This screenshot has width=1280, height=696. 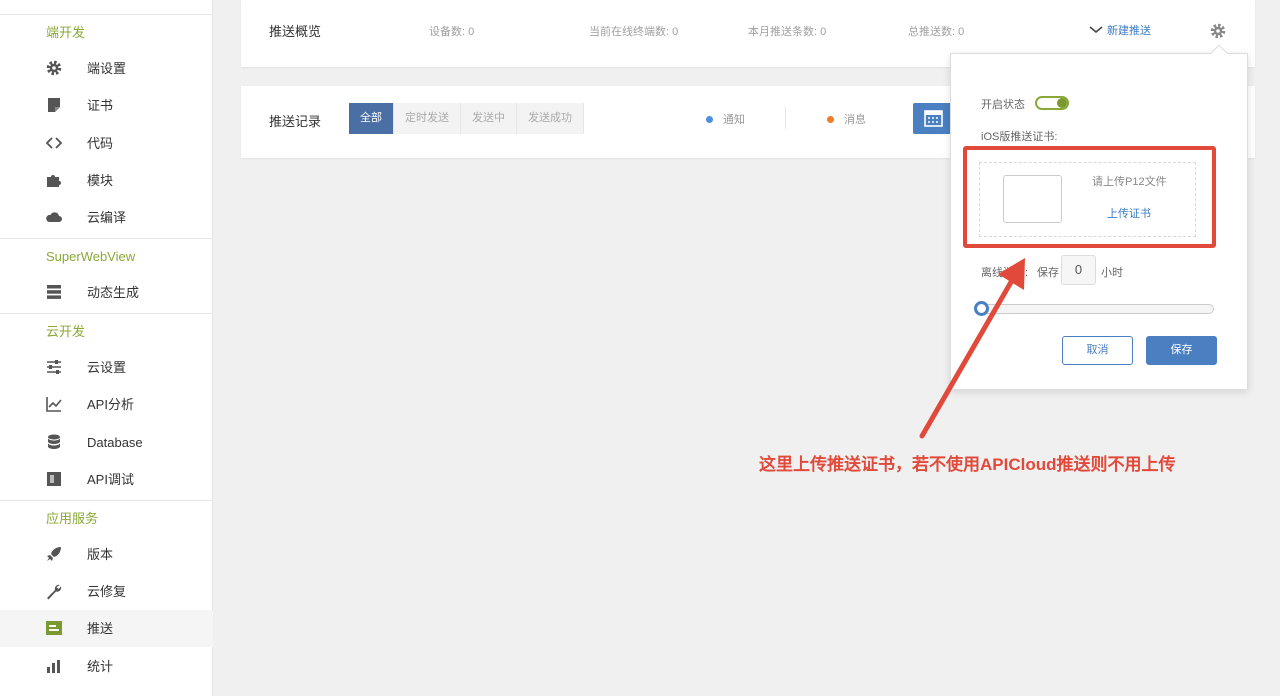 I want to click on debug-icon, so click(x=54, y=479).